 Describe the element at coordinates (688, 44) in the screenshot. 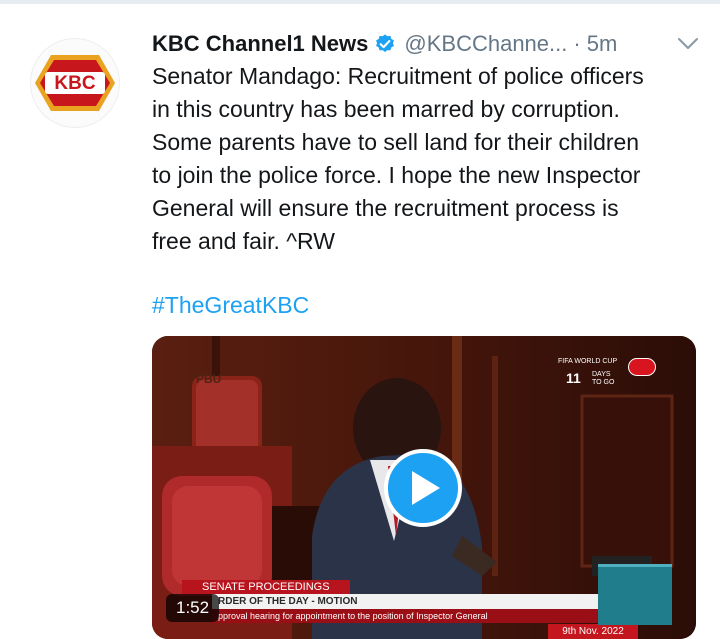

I see `chevron-down-icon` at that location.